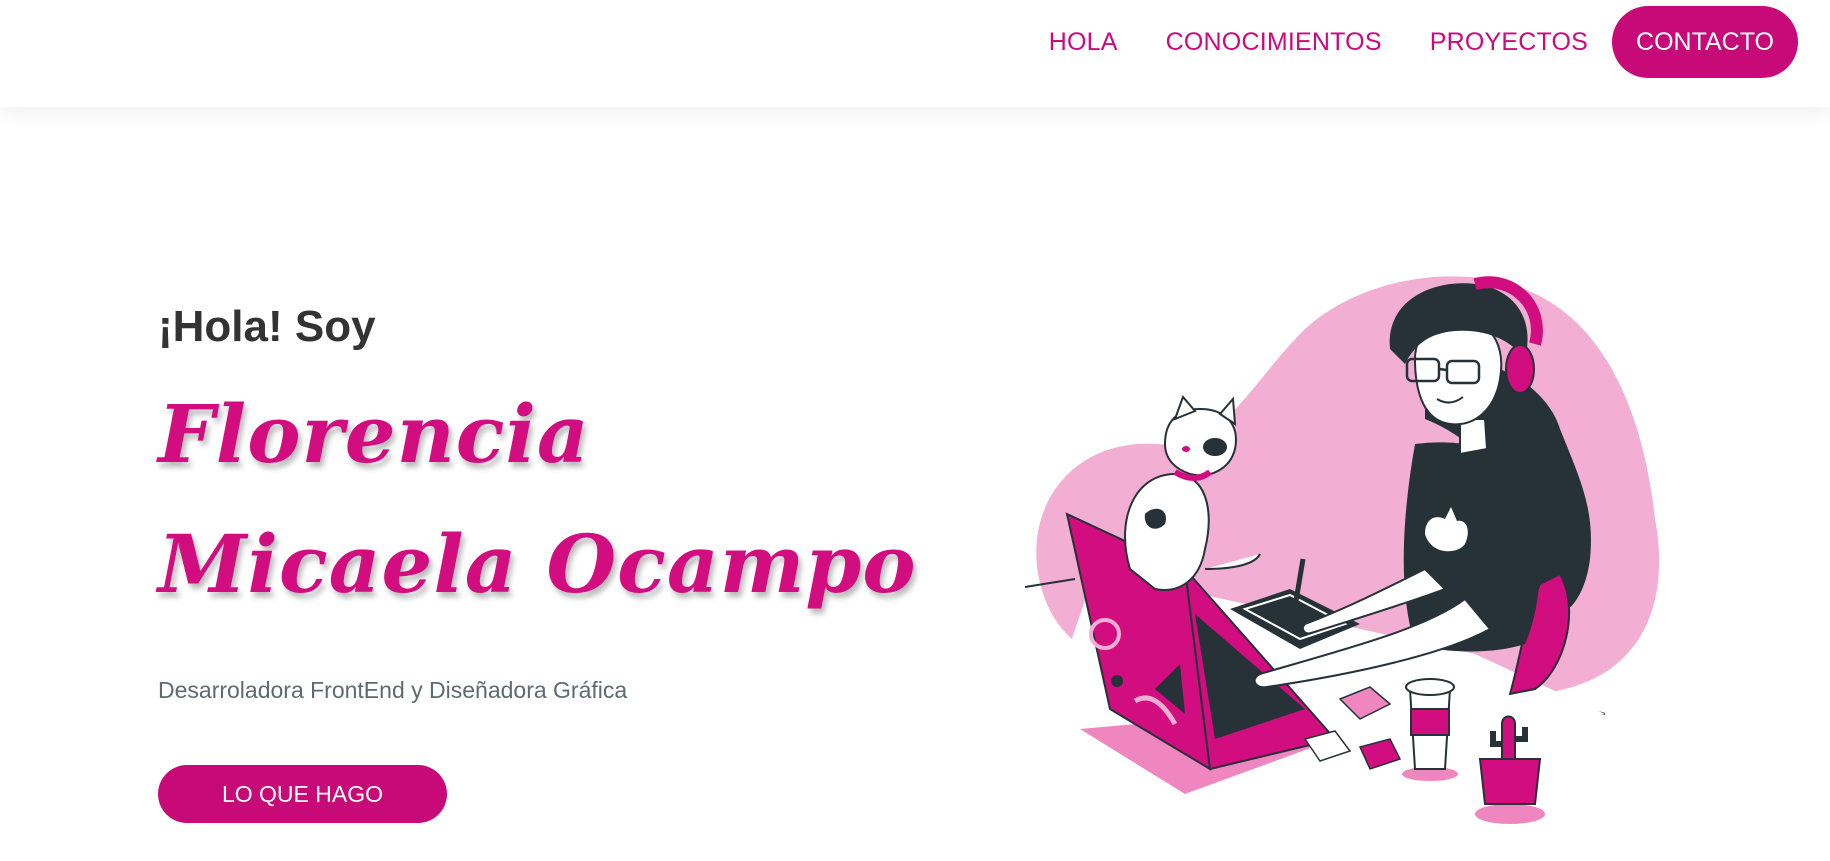 Image resolution: width=1830 pixels, height=861 pixels. What do you see at coordinates (1083, 42) in the screenshot?
I see `nav-link-hola: HOLA` at bounding box center [1083, 42].